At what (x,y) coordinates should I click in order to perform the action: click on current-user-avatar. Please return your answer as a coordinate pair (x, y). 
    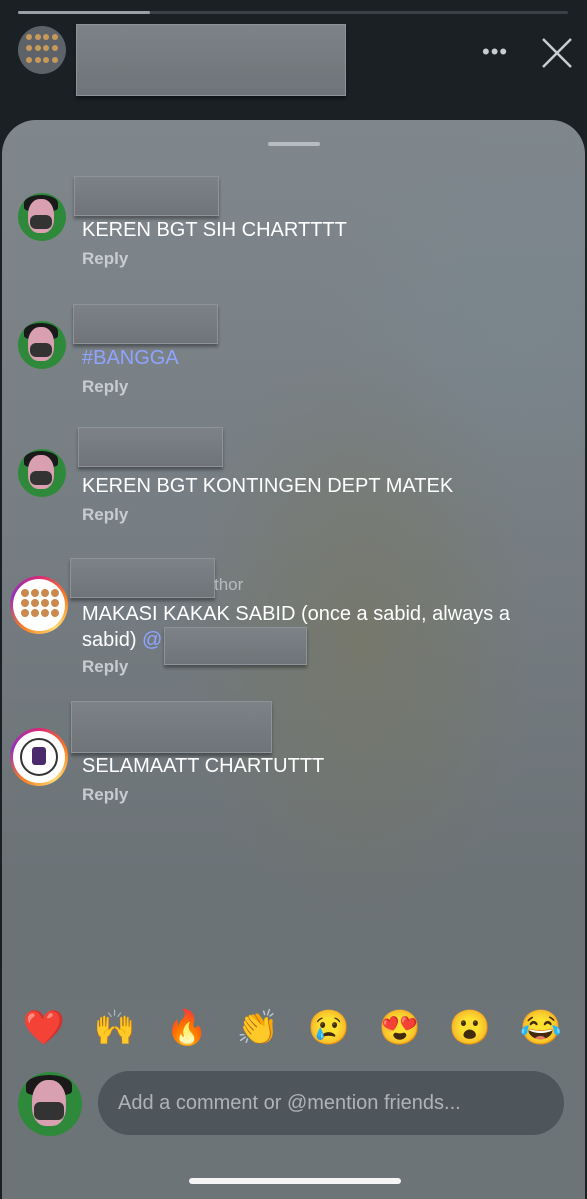
    Looking at the image, I should click on (50, 1104).